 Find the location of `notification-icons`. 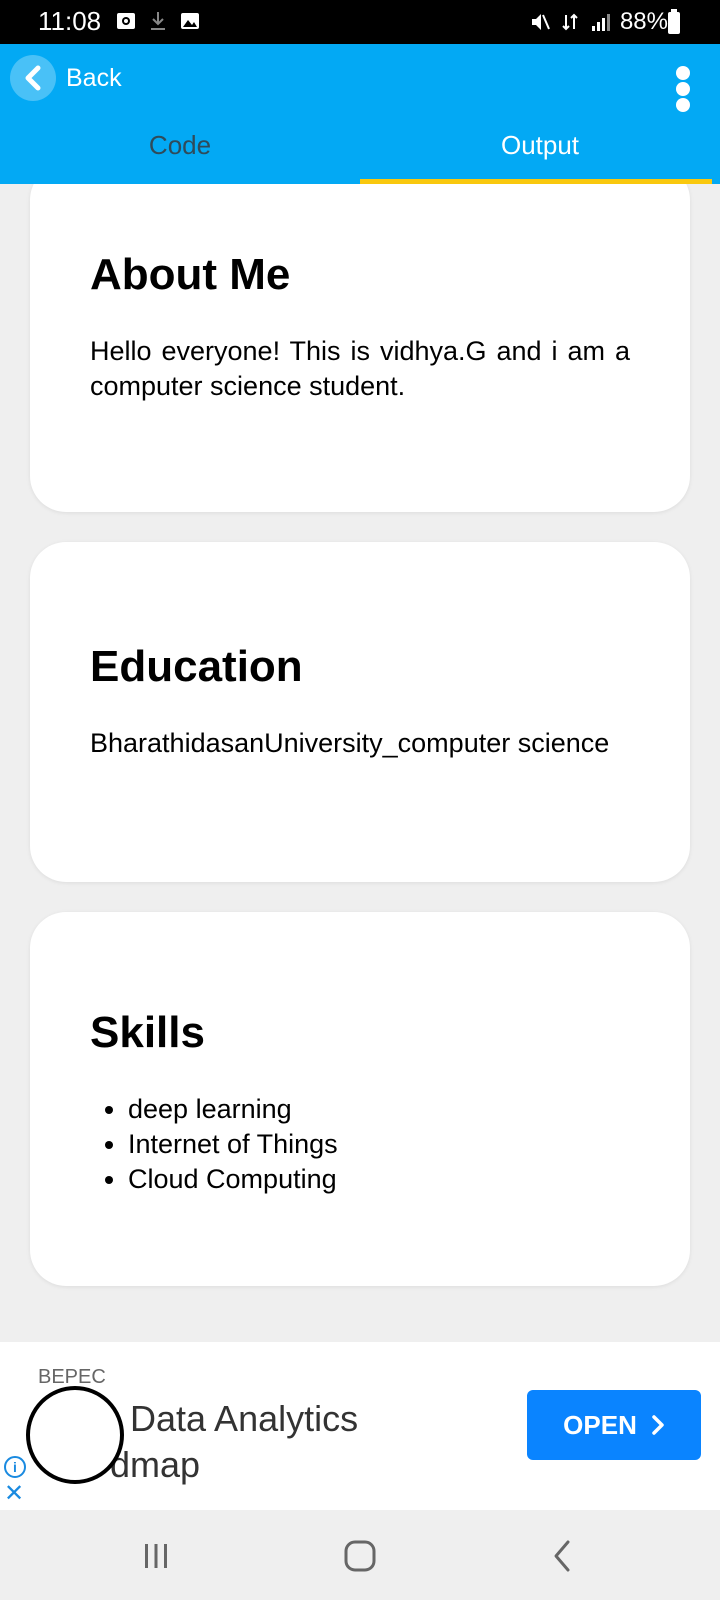

notification-icons is located at coordinates (158, 21).